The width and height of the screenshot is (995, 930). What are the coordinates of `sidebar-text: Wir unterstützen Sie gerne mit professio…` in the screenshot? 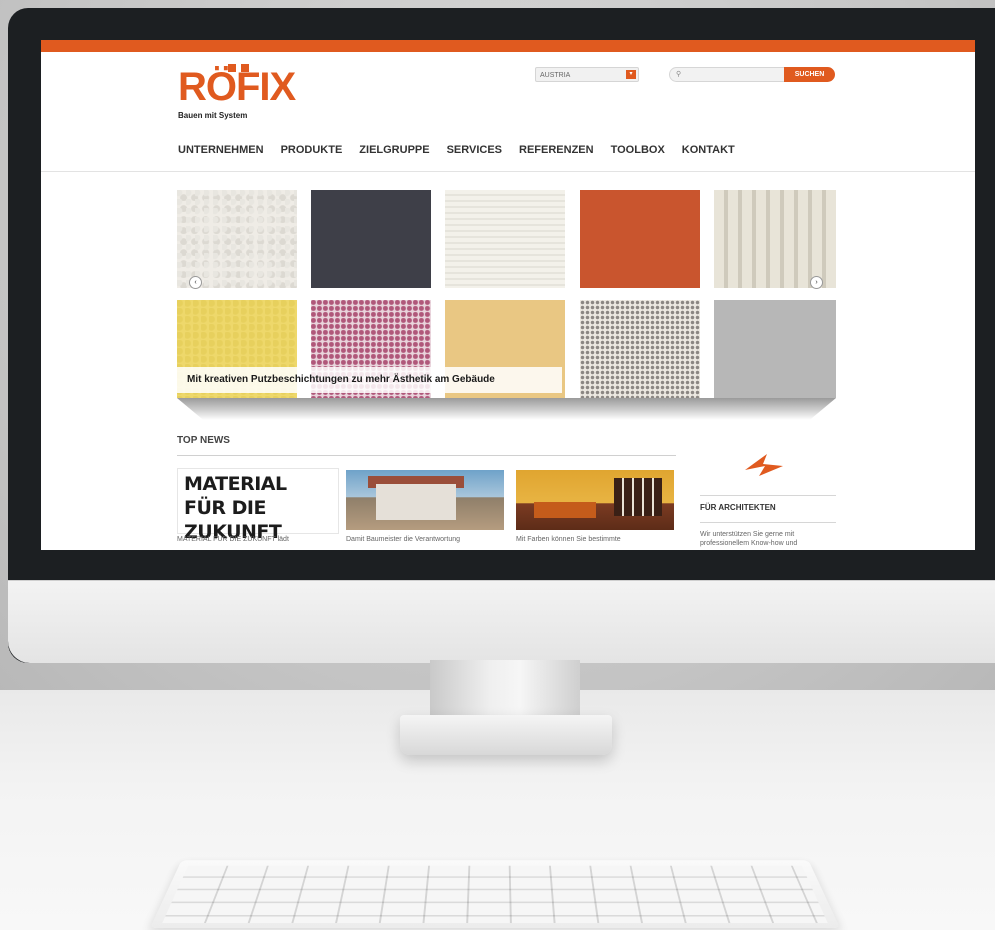 It's located at (749, 539).